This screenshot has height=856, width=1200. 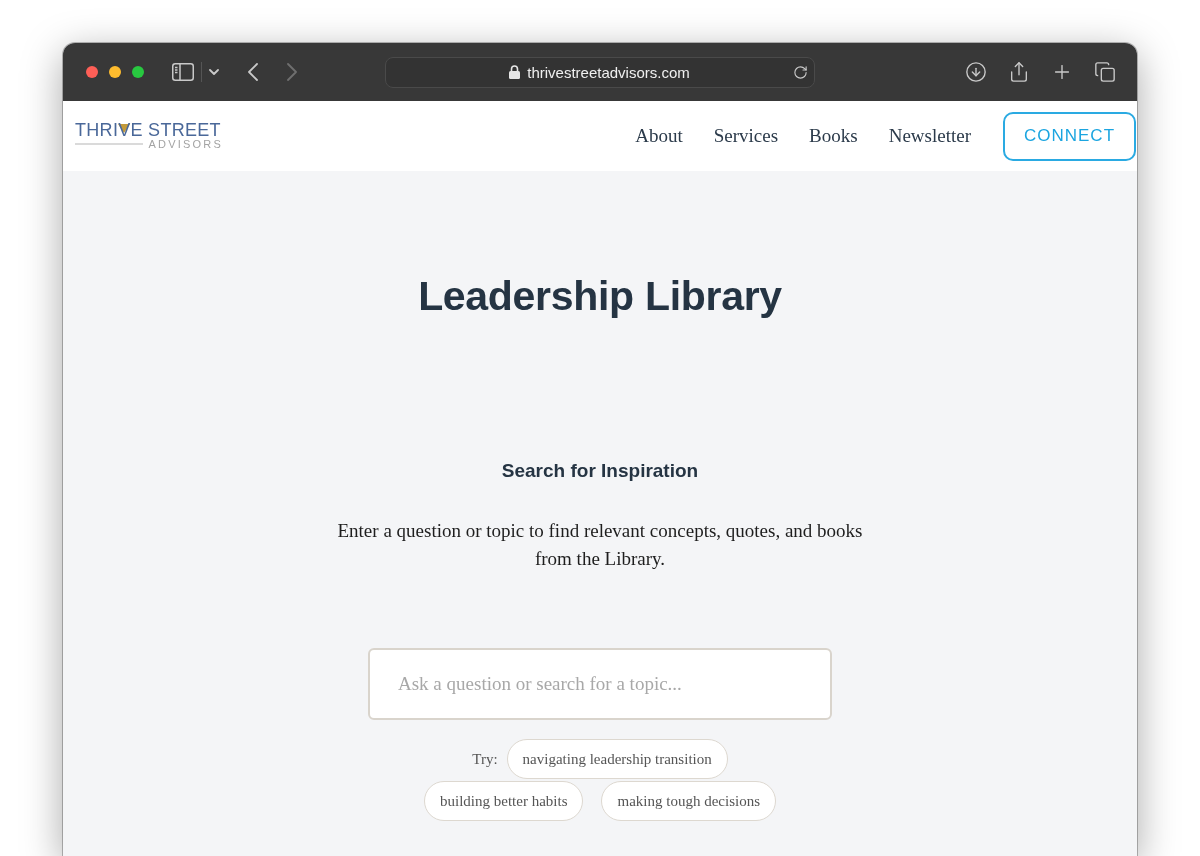 I want to click on download-icon, so click(x=976, y=72).